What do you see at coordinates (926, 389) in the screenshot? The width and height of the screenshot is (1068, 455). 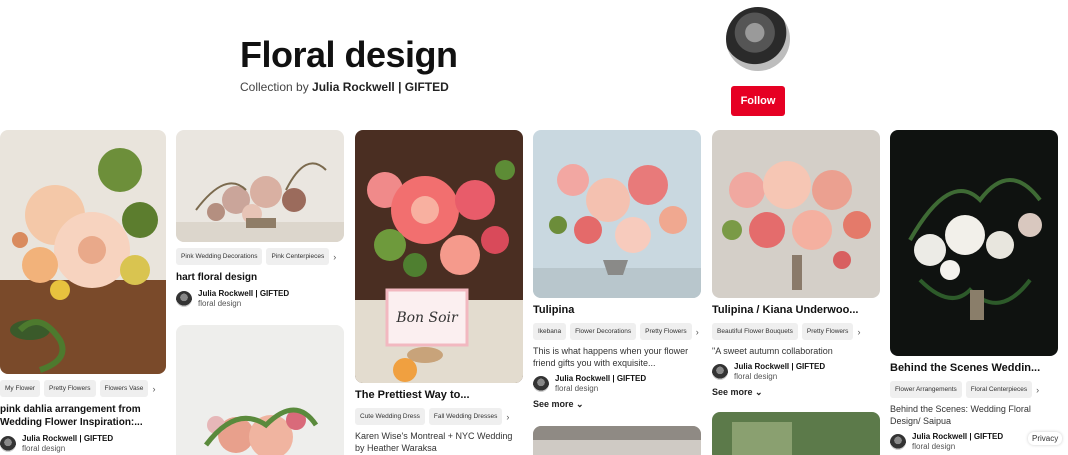 I see `tag-chip: Flower Arrangements` at bounding box center [926, 389].